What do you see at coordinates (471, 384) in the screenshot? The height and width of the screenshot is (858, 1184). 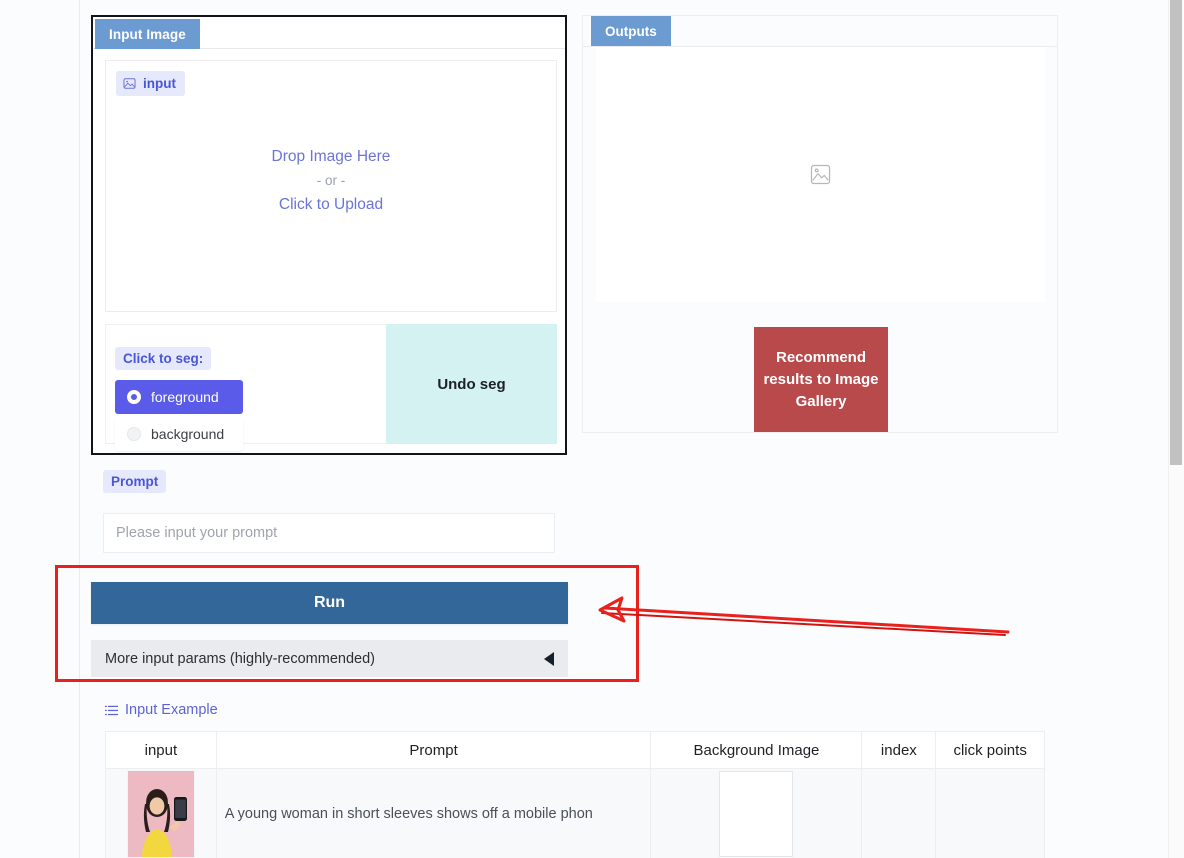 I see `undo-seg-button: Undo seg` at bounding box center [471, 384].